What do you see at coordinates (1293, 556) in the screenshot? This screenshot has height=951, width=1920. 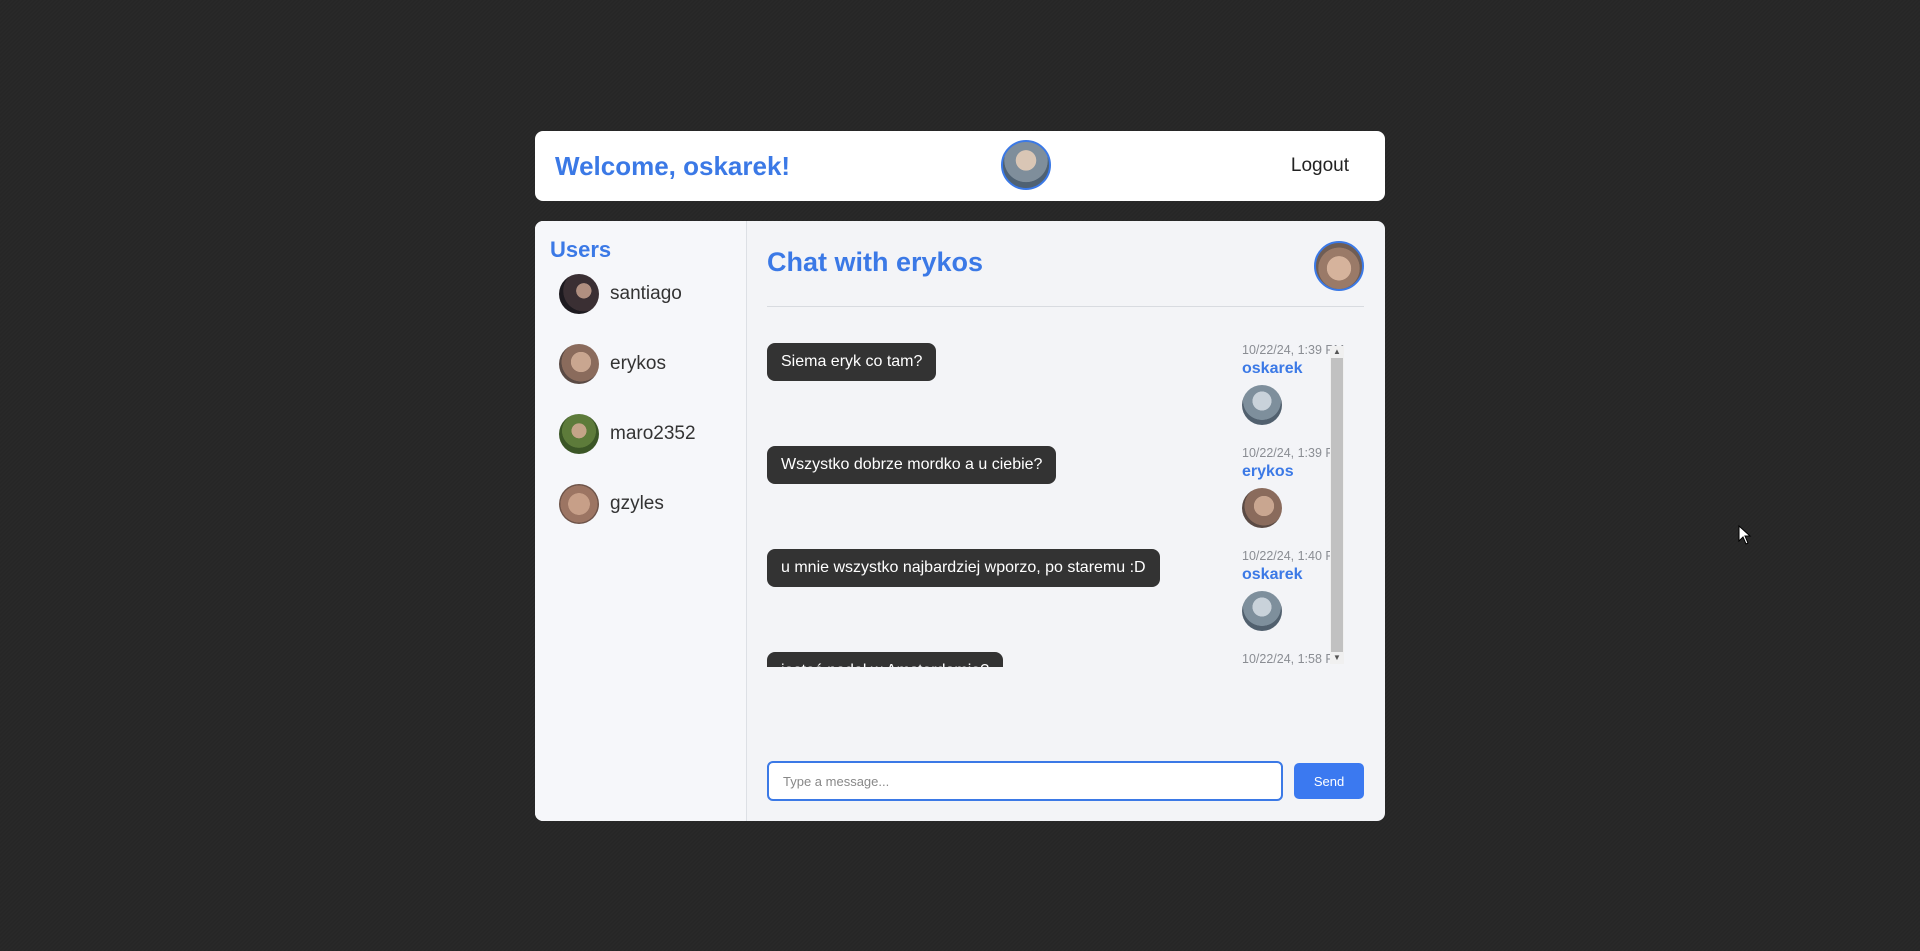 I see `message-timestamp: 10/22/24, 1:40 PM` at bounding box center [1293, 556].